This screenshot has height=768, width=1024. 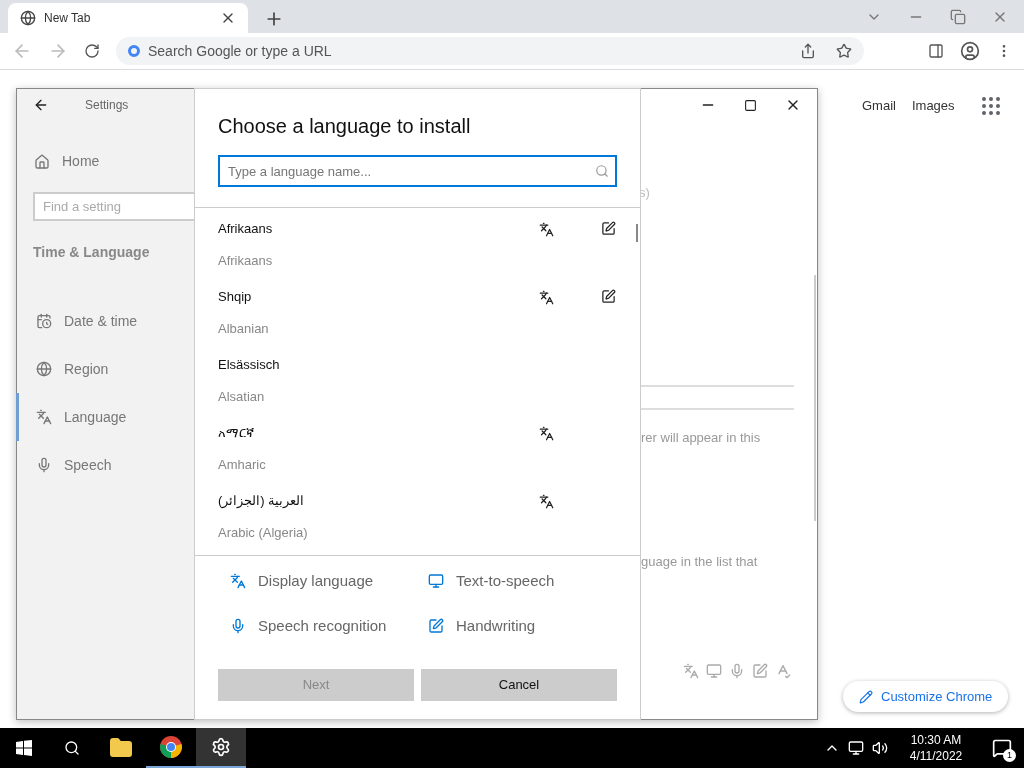 What do you see at coordinates (958, 17) in the screenshot?
I see `restore-icon` at bounding box center [958, 17].